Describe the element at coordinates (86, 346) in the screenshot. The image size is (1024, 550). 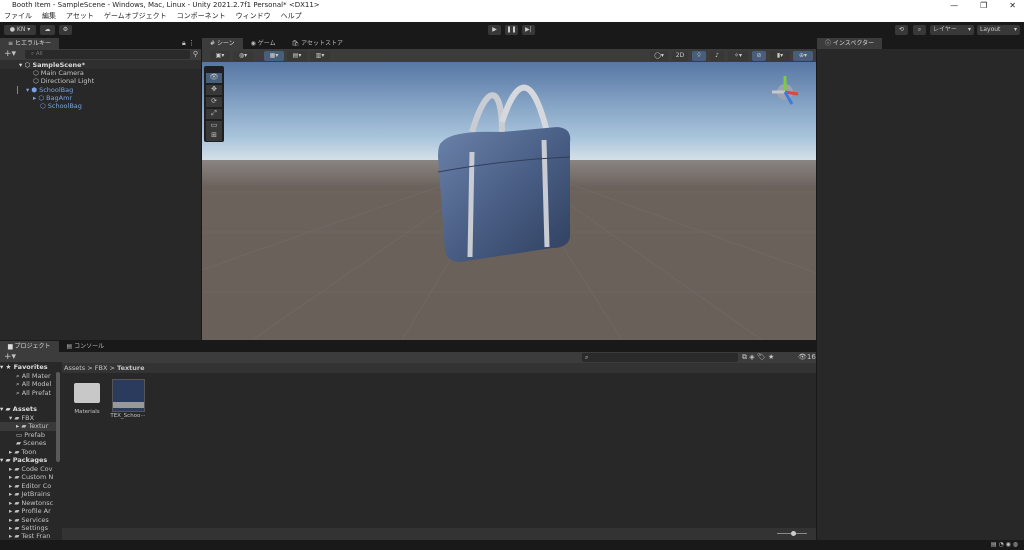
I see `tab-console: ▤ コンソール` at that location.